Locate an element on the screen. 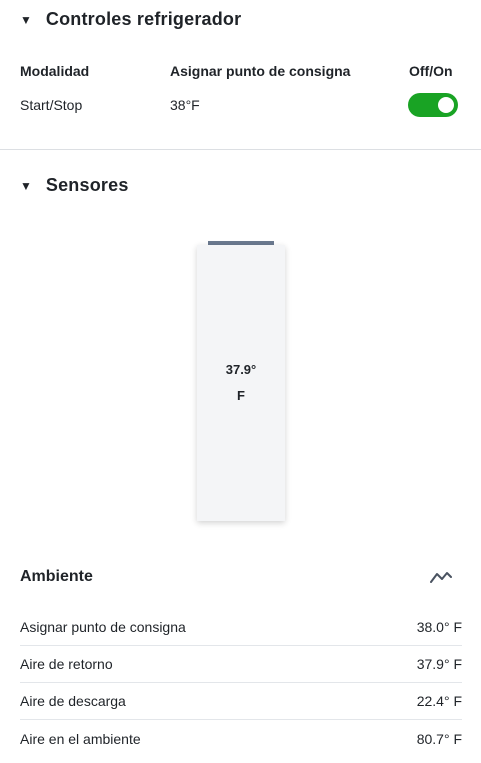 The width and height of the screenshot is (481, 763). setpoint-column-header: Asignar punto de consigna is located at coordinates (260, 71).